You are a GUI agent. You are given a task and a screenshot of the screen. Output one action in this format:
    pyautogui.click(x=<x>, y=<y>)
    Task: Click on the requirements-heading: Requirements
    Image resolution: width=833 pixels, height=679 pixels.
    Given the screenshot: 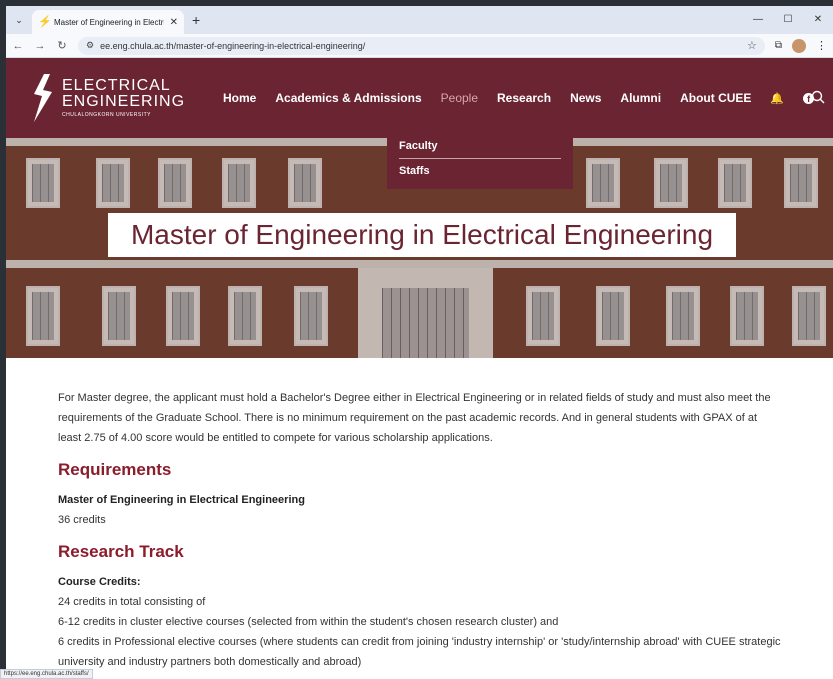 What is the action you would take?
    pyautogui.click(x=115, y=469)
    